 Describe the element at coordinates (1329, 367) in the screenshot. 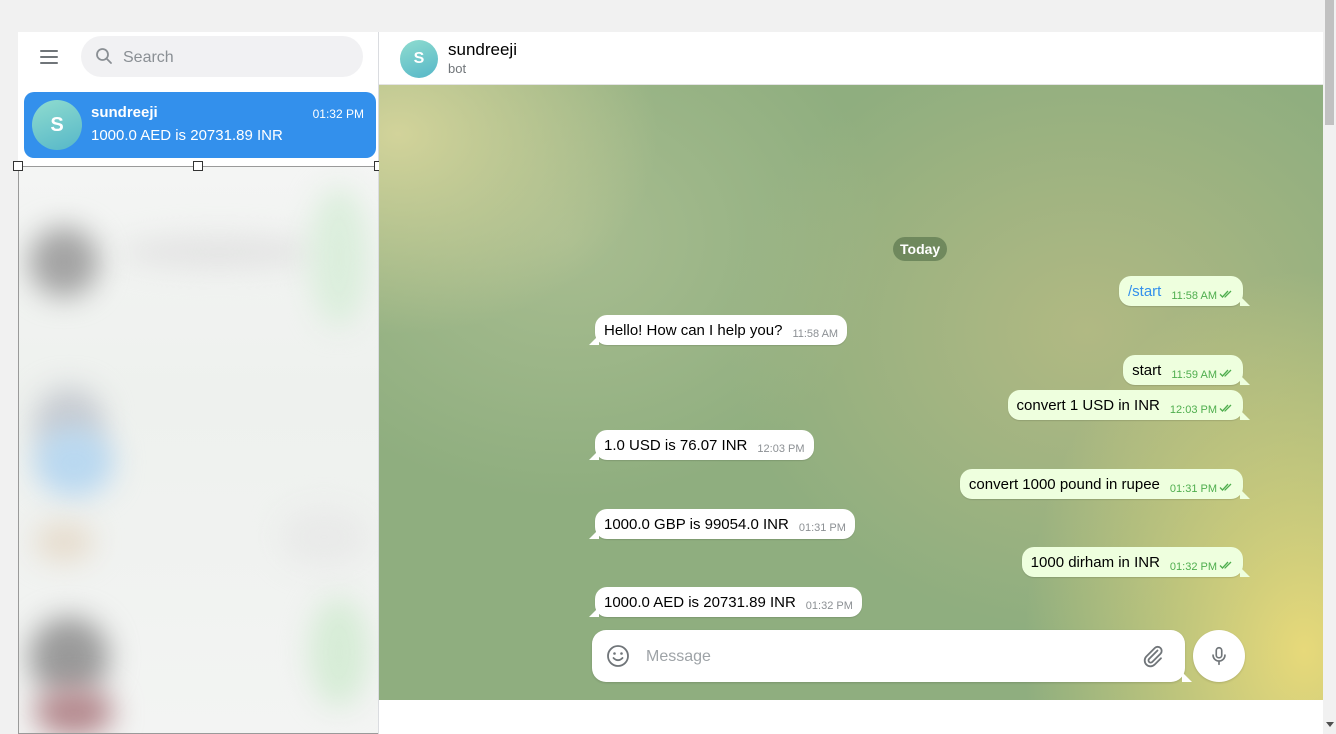

I see `page-scrollbar` at that location.